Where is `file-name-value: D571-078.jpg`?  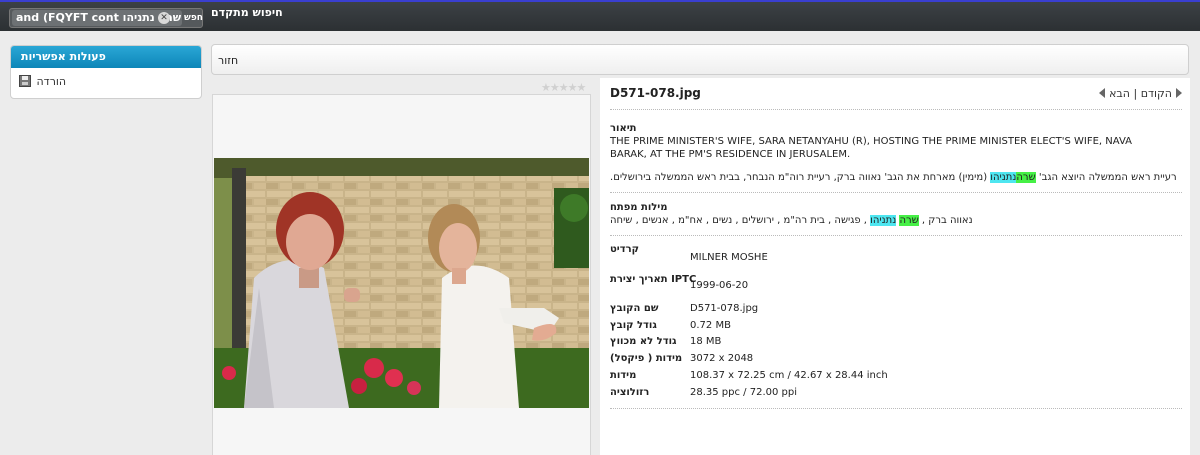
file-name-value: D571-078.jpg is located at coordinates (724, 308).